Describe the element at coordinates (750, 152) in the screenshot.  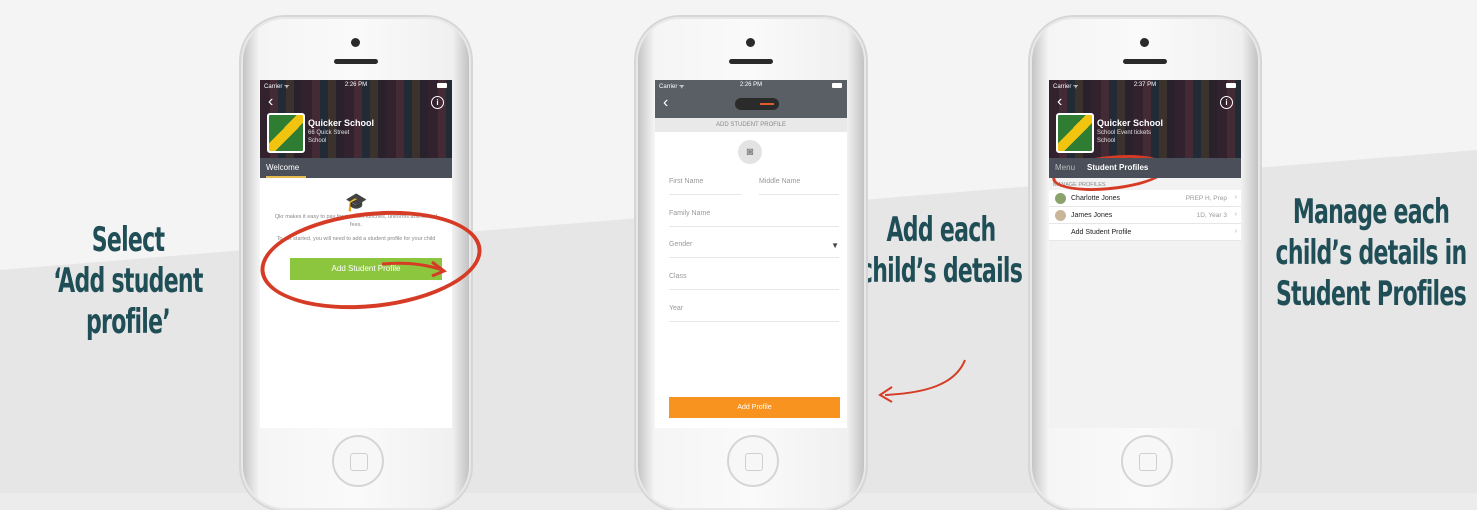
I see `camera-icon: ◙` at that location.